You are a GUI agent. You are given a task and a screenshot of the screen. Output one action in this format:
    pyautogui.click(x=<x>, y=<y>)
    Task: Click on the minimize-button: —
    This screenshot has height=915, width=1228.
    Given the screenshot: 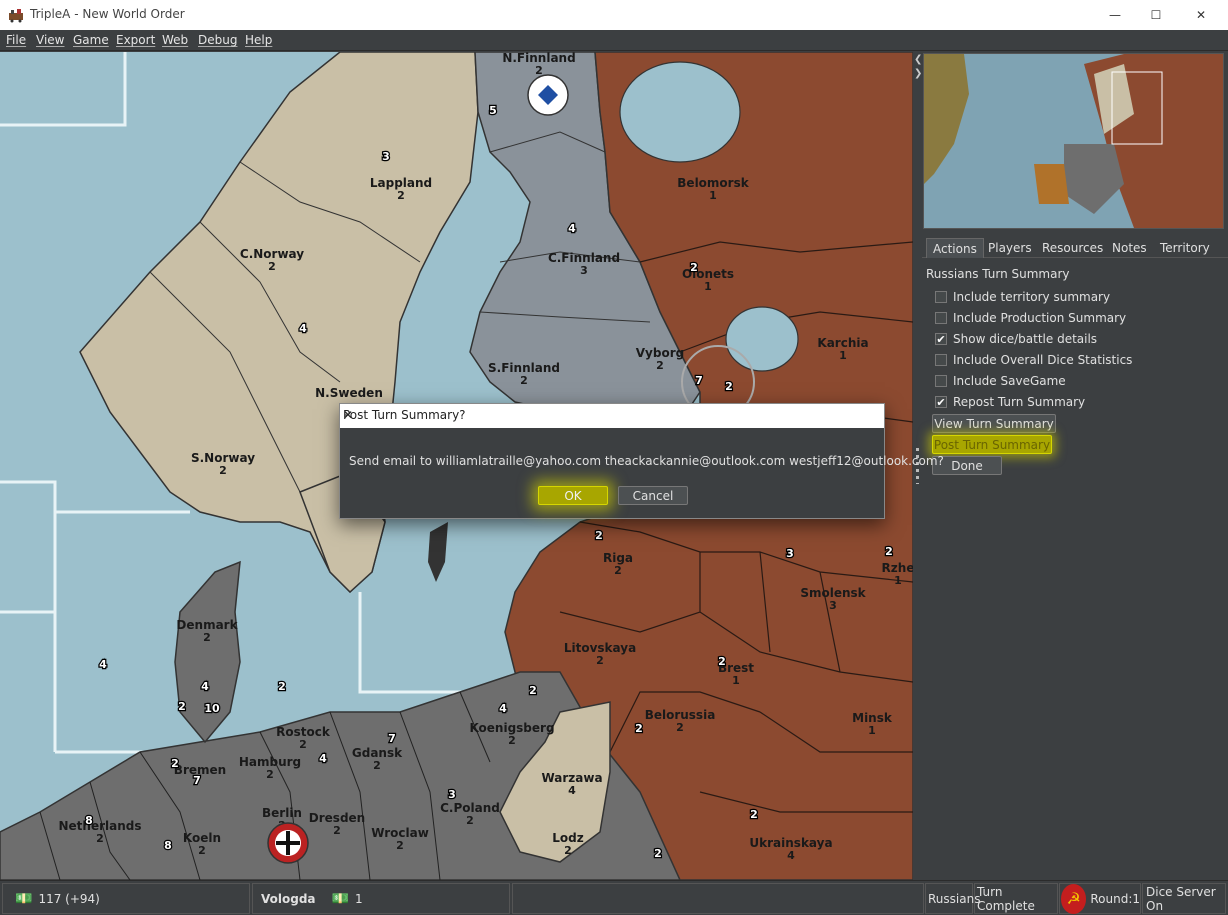 What is the action you would take?
    pyautogui.click(x=1115, y=15)
    